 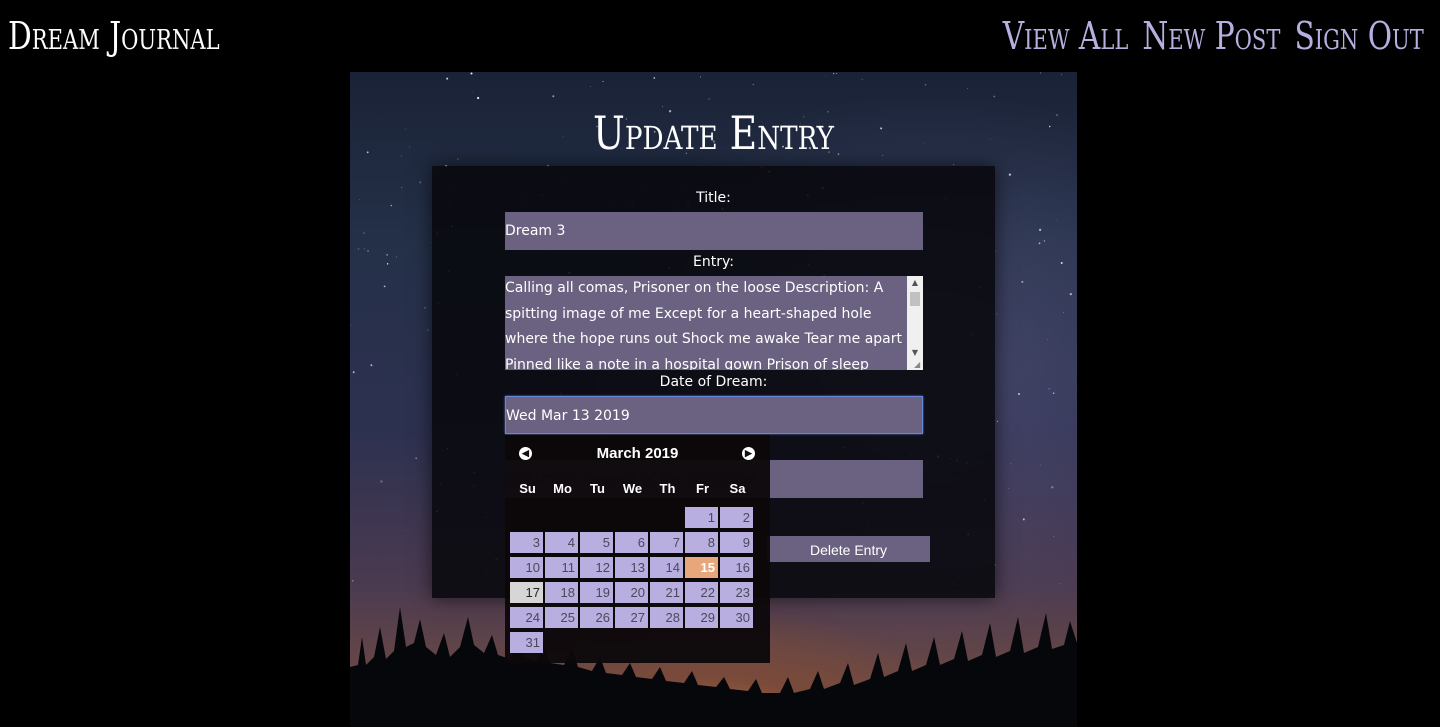 What do you see at coordinates (526, 617) in the screenshot?
I see `datepicker-day: 24` at bounding box center [526, 617].